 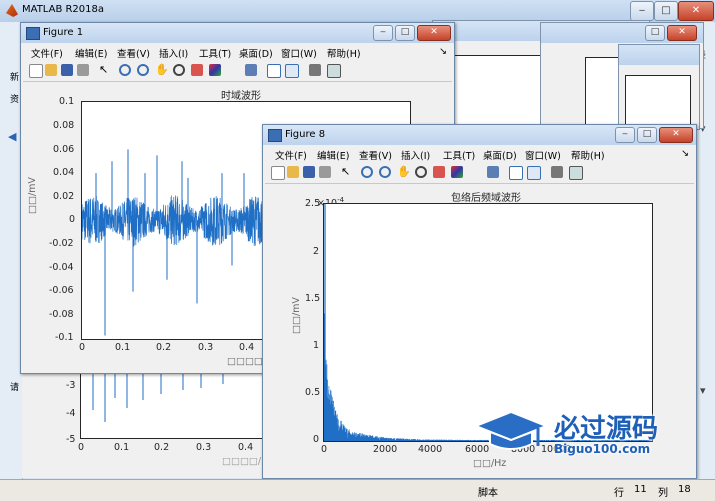 I want to click on figure1-ytick: 0.04, so click(x=64, y=172).